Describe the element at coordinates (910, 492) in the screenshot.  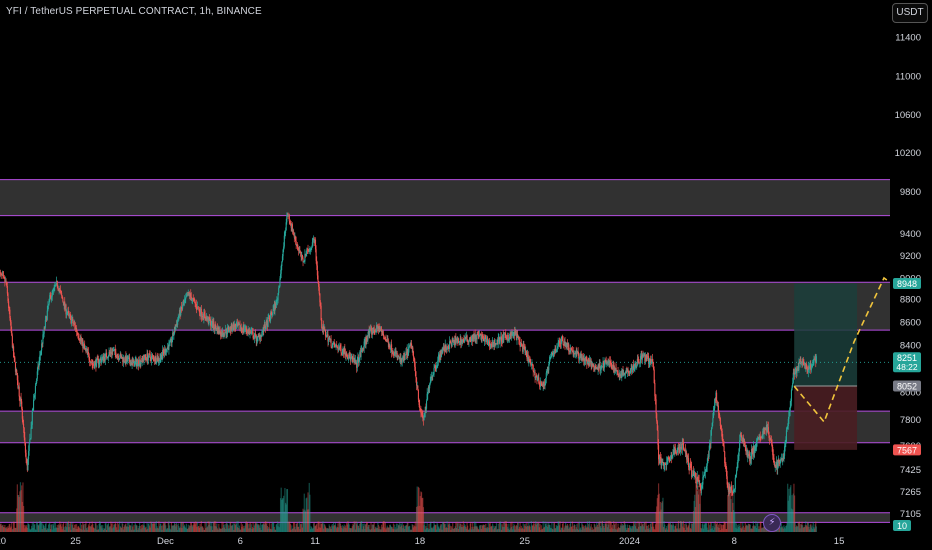
I see `price-tick-7265: 7265` at that location.